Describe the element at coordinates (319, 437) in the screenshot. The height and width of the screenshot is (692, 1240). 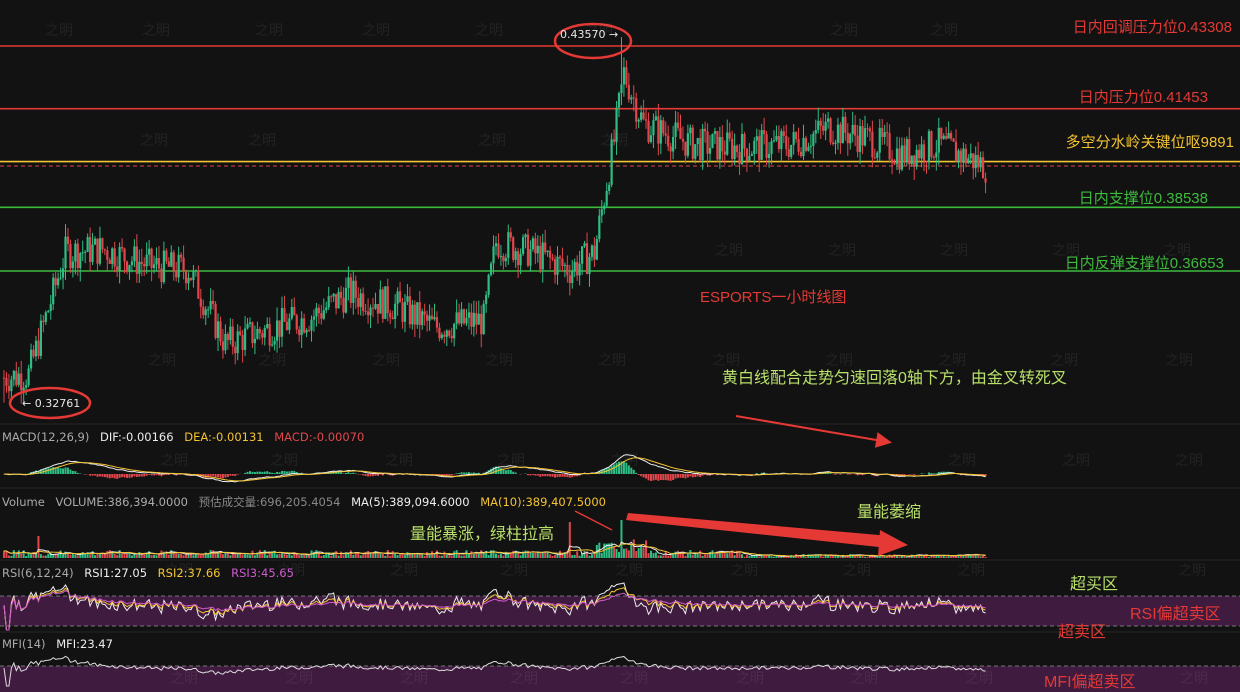
I see `macd-value: MACD:-0.00070` at that location.